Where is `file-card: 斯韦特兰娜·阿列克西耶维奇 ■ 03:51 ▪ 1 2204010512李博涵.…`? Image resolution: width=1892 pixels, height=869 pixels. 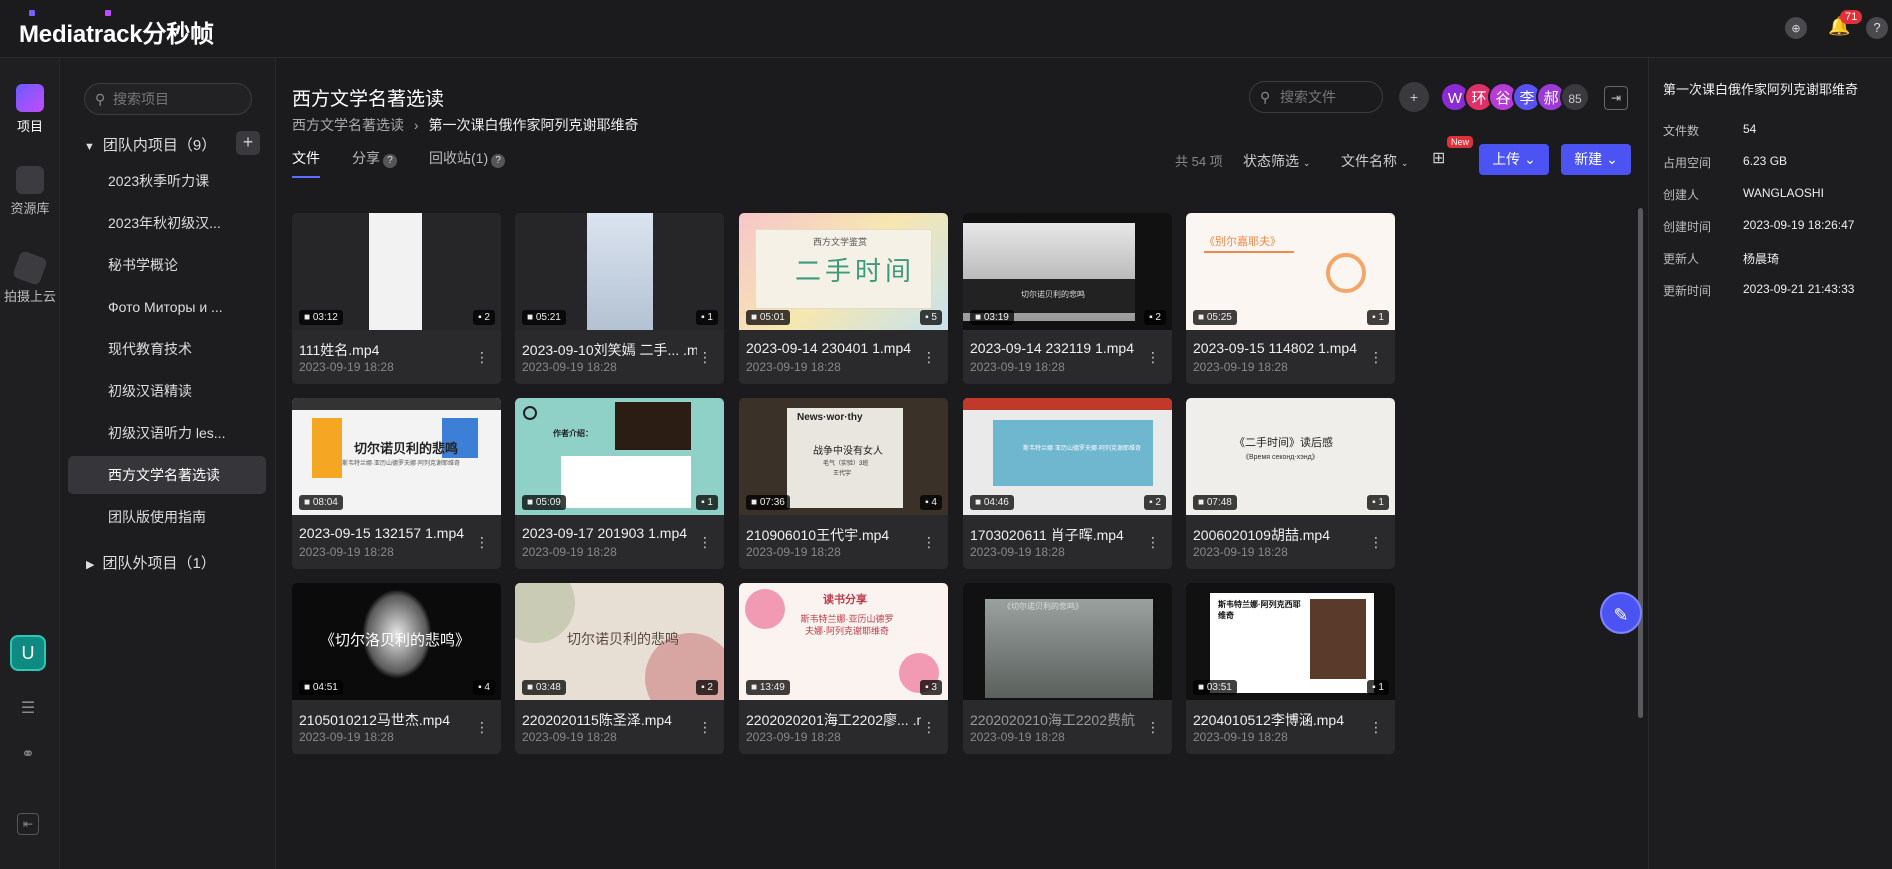 file-card: 斯韦特兰娜·阿列克西耶维奇 ■ 03:51 ▪ 1 2204010512李博涵.… is located at coordinates (1290, 668).